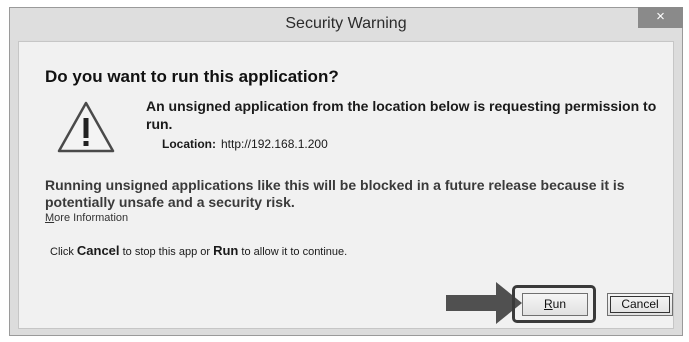  I want to click on instruction-part: to stop this app or, so click(166, 252).